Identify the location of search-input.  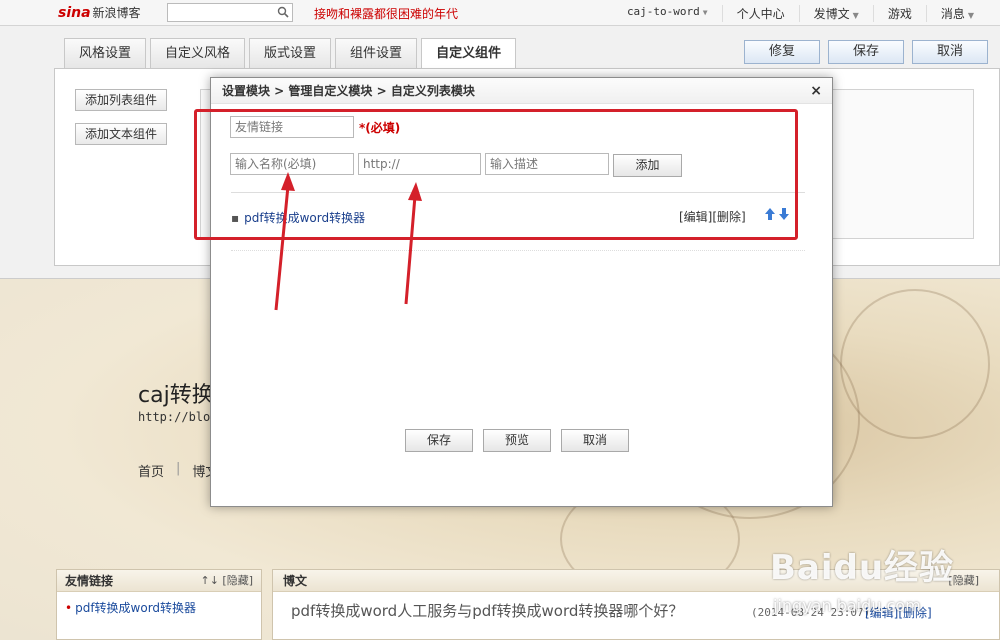
(230, 12).